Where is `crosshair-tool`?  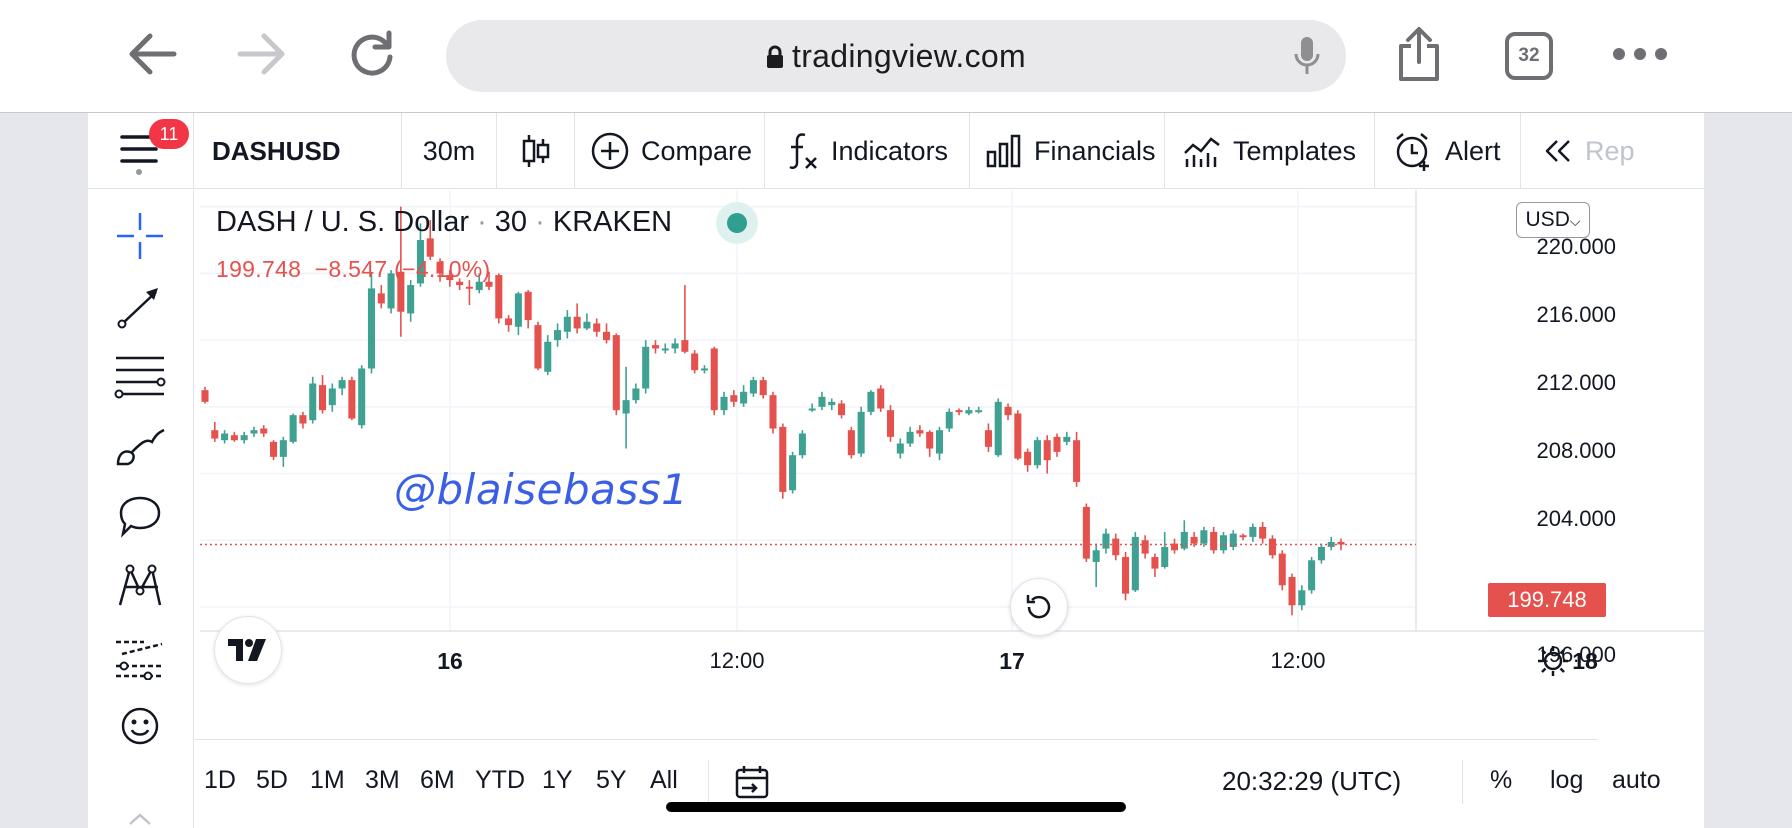 crosshair-tool is located at coordinates (140, 236).